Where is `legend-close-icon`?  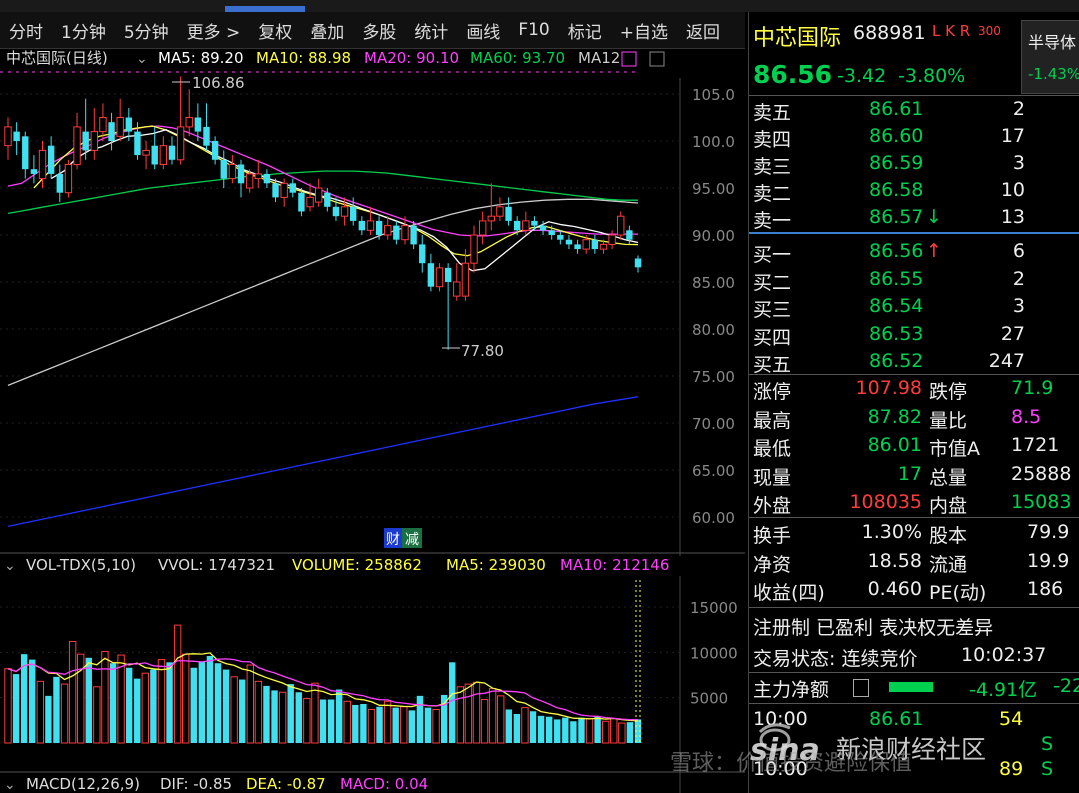 legend-close-icon is located at coordinates (629, 59).